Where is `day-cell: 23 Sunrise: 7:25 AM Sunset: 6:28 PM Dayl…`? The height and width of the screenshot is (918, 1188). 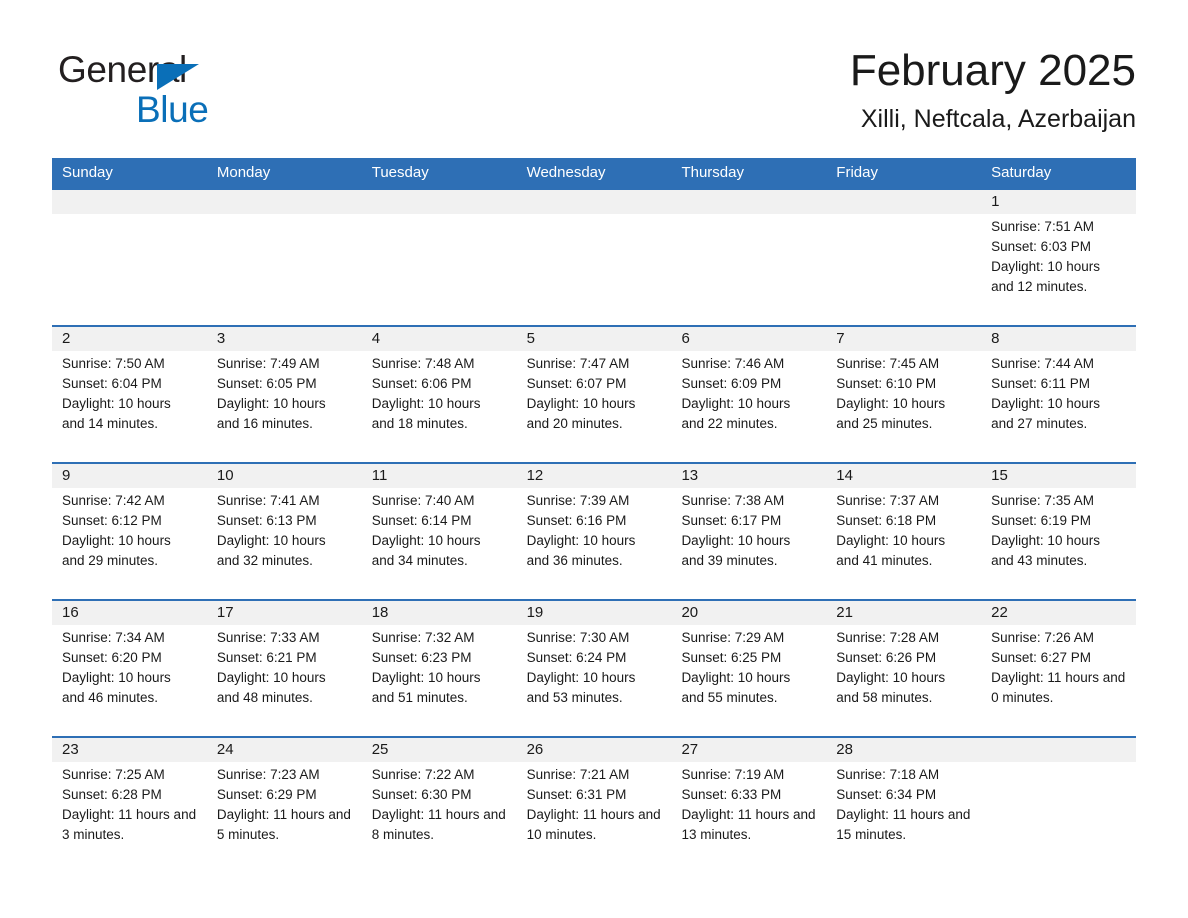 day-cell: 23 Sunrise: 7:25 AM Sunset: 6:28 PM Dayl… is located at coordinates (129, 805).